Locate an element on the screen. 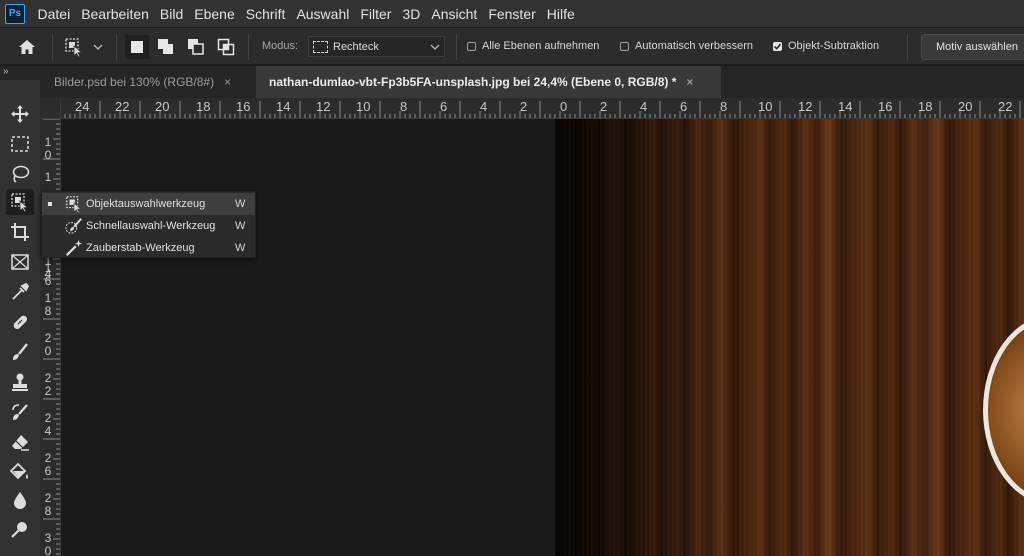 This screenshot has height=556, width=1024. eyedropper-tool is located at coordinates (20, 292).